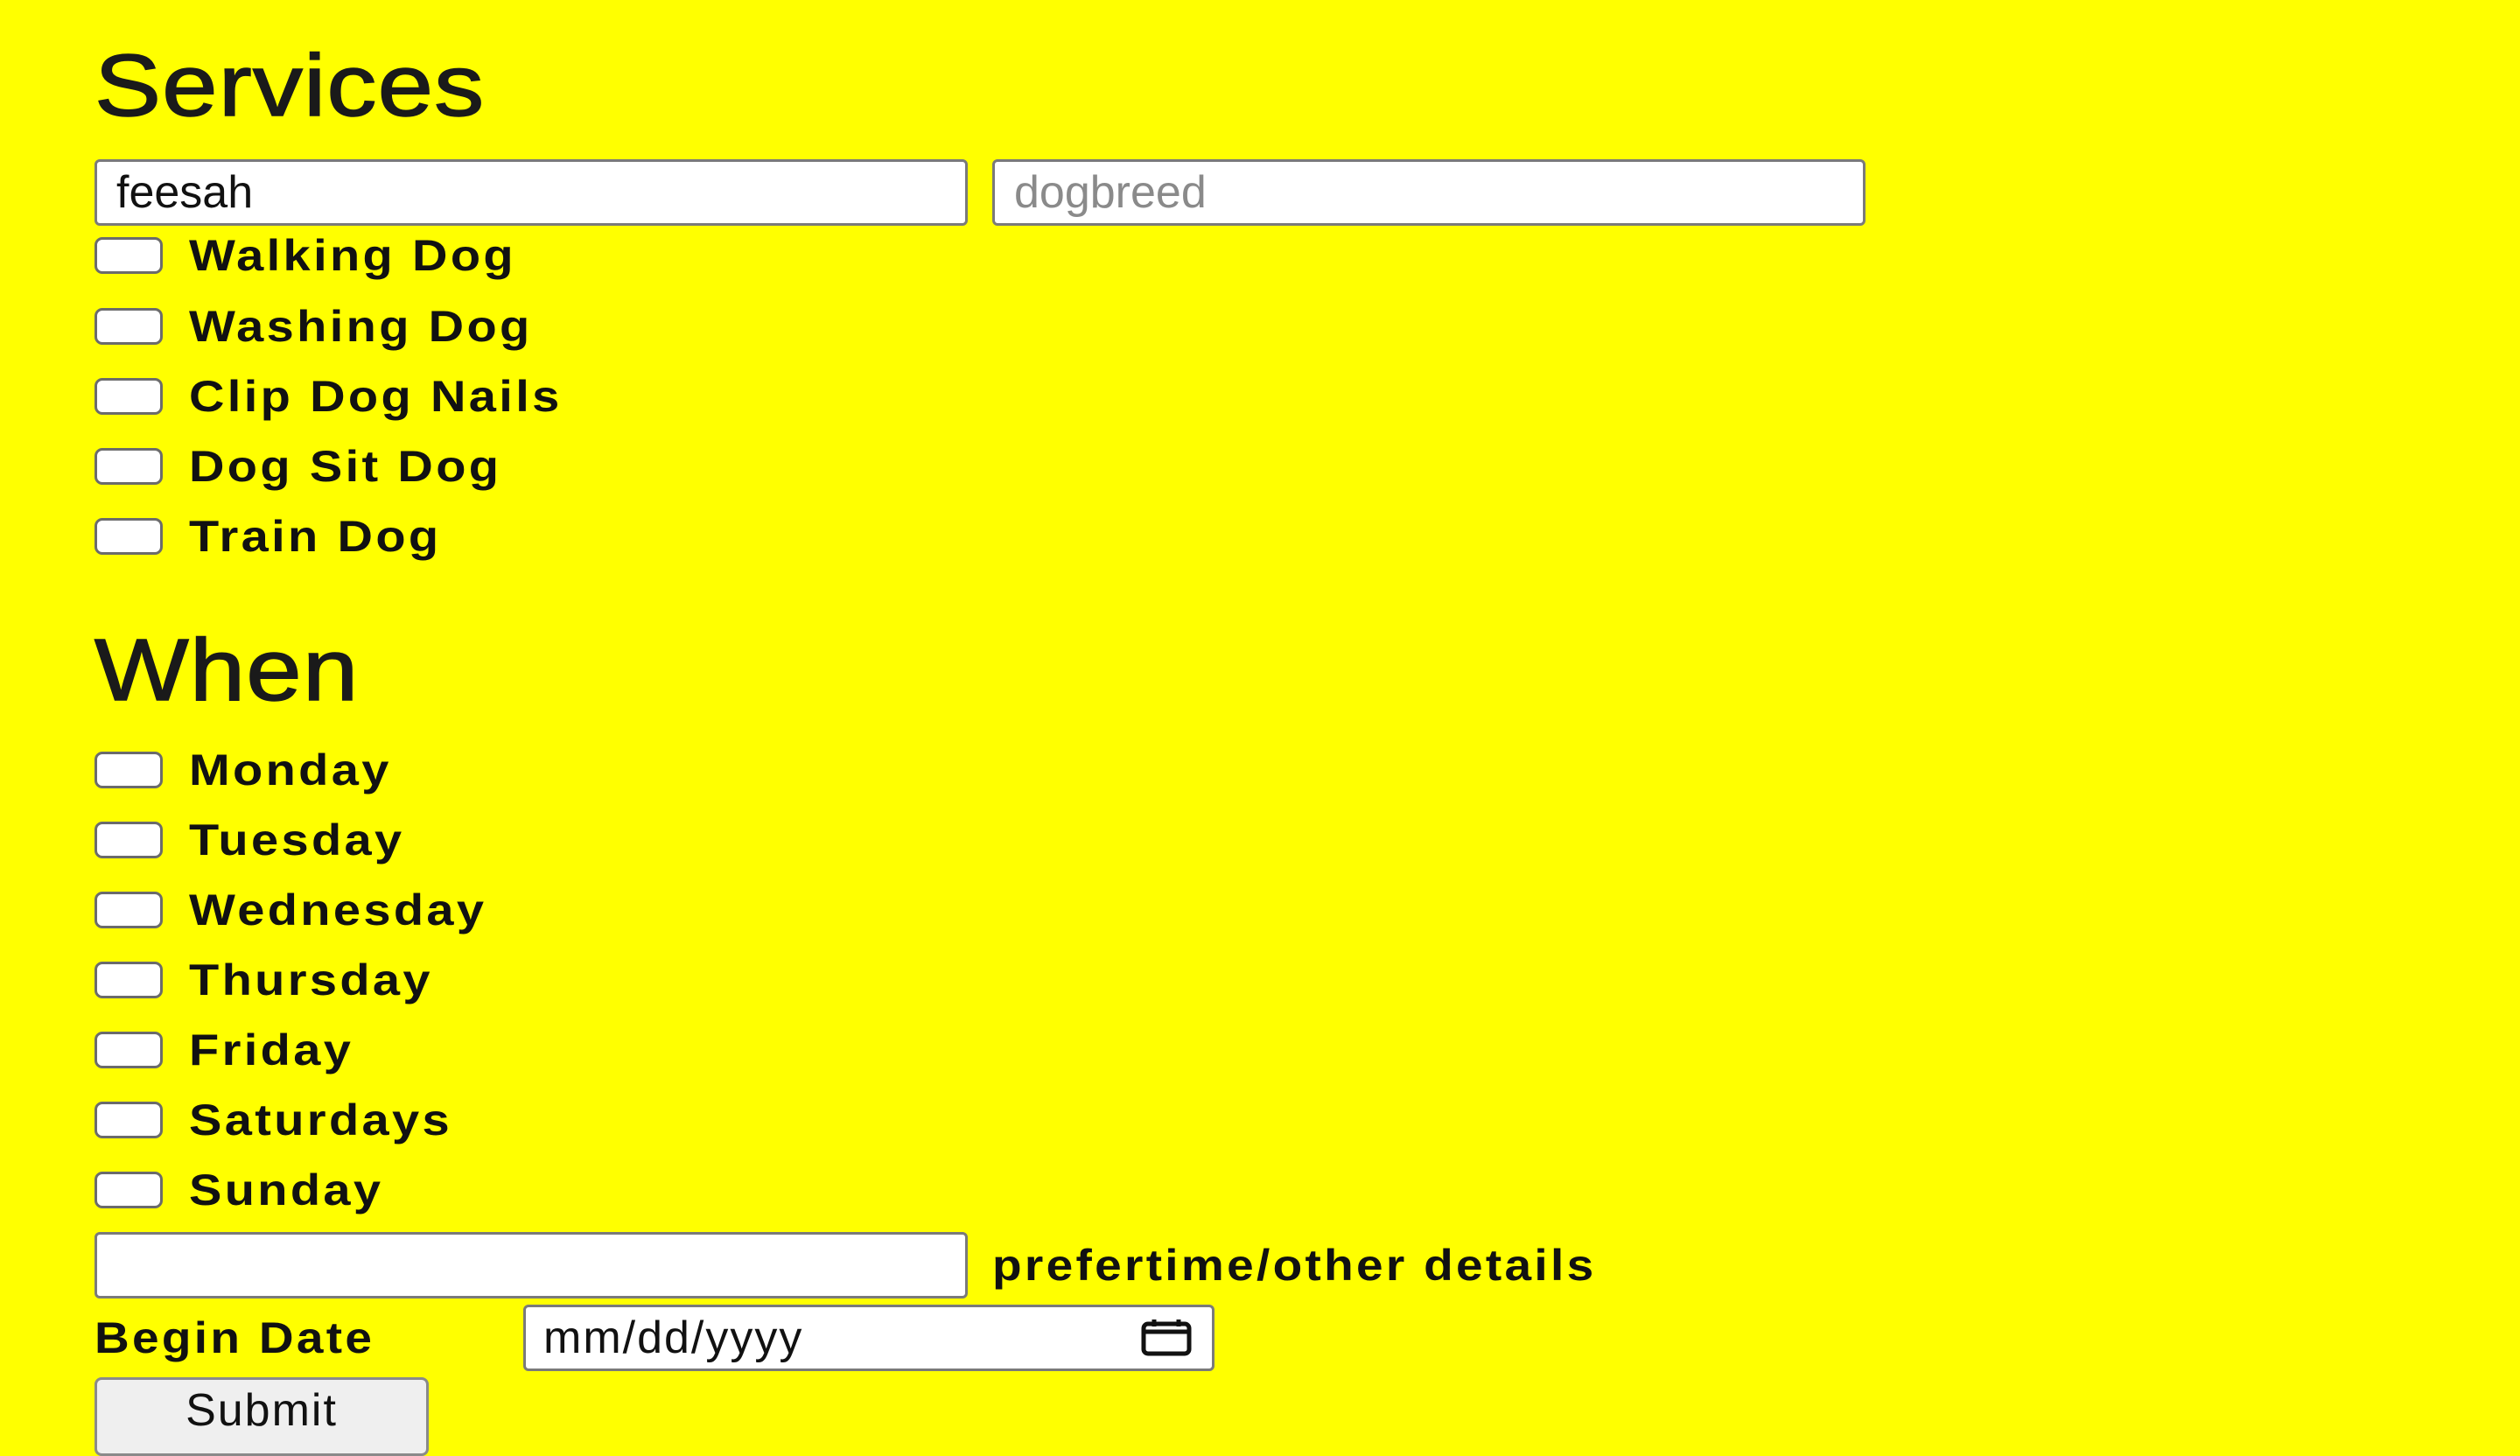 This screenshot has width=2520, height=1456. I want to click on begin-date-label: Begin Date, so click(234, 1337).